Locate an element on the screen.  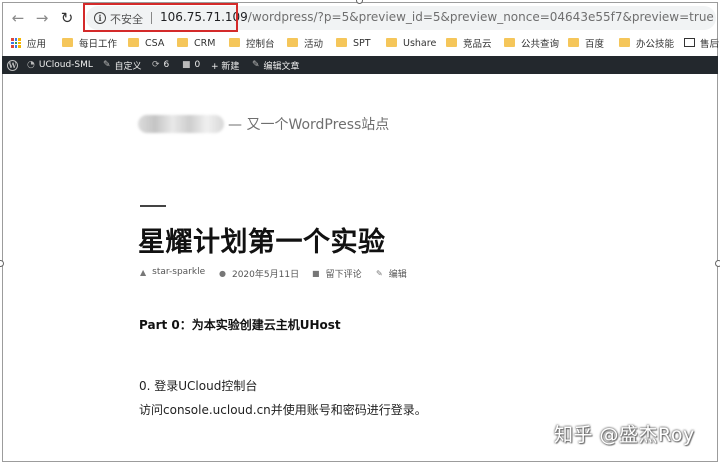
bookmark-label: 活动 is located at coordinates (314, 44).